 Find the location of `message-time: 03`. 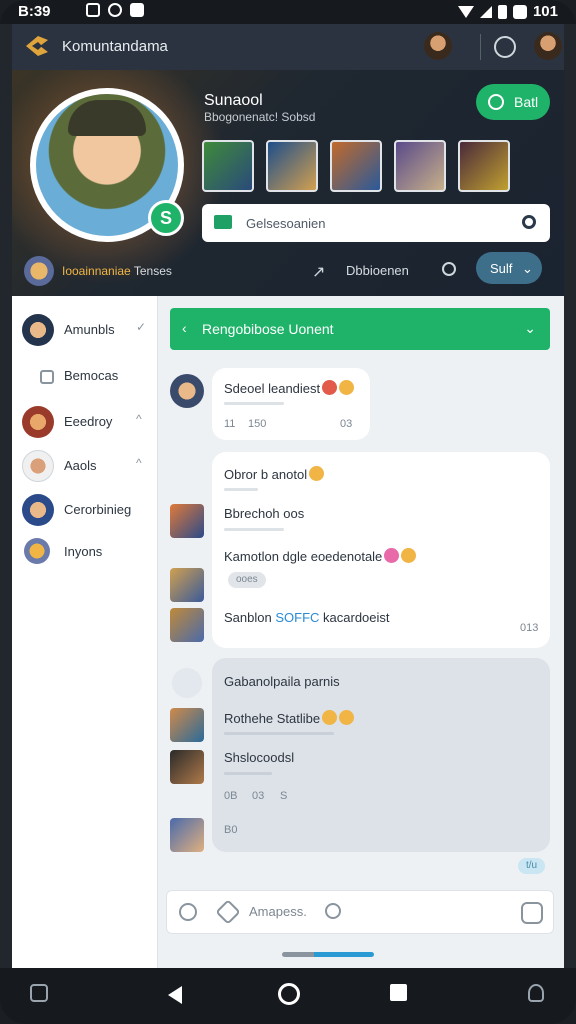

message-time: 03 is located at coordinates (346, 424).